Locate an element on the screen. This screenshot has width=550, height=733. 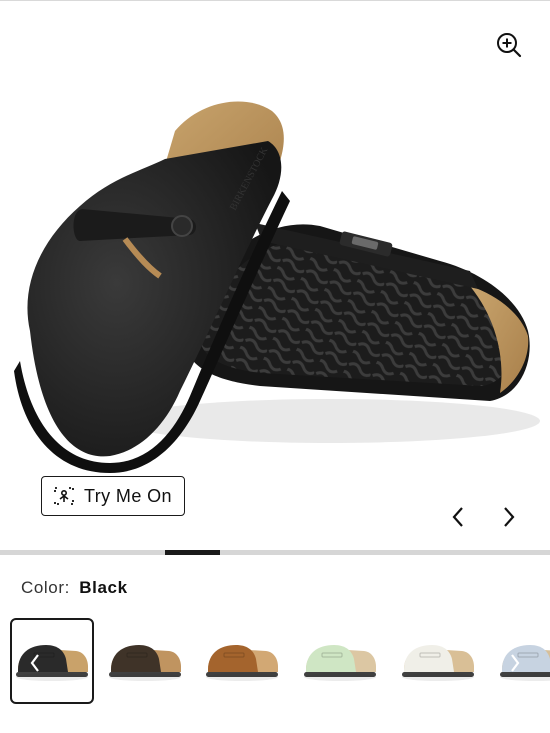
swatch-scroll-right-icon is located at coordinates (515, 663).